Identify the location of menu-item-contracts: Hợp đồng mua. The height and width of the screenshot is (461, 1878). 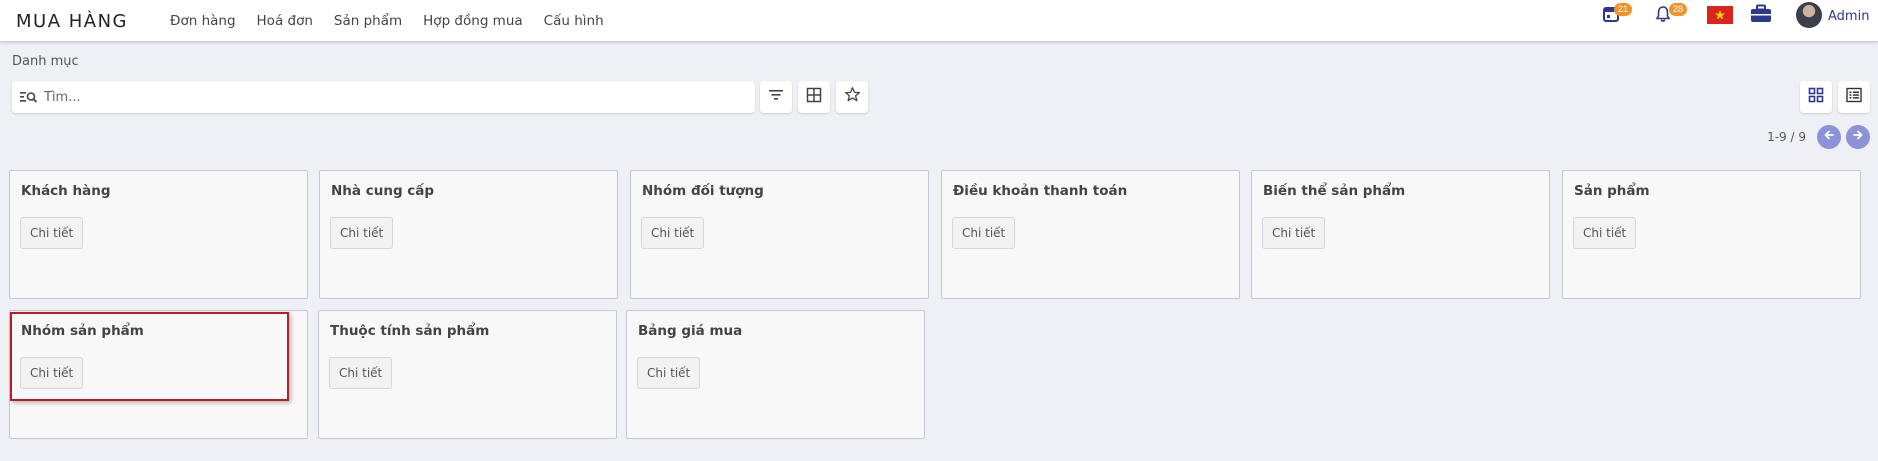
(473, 21).